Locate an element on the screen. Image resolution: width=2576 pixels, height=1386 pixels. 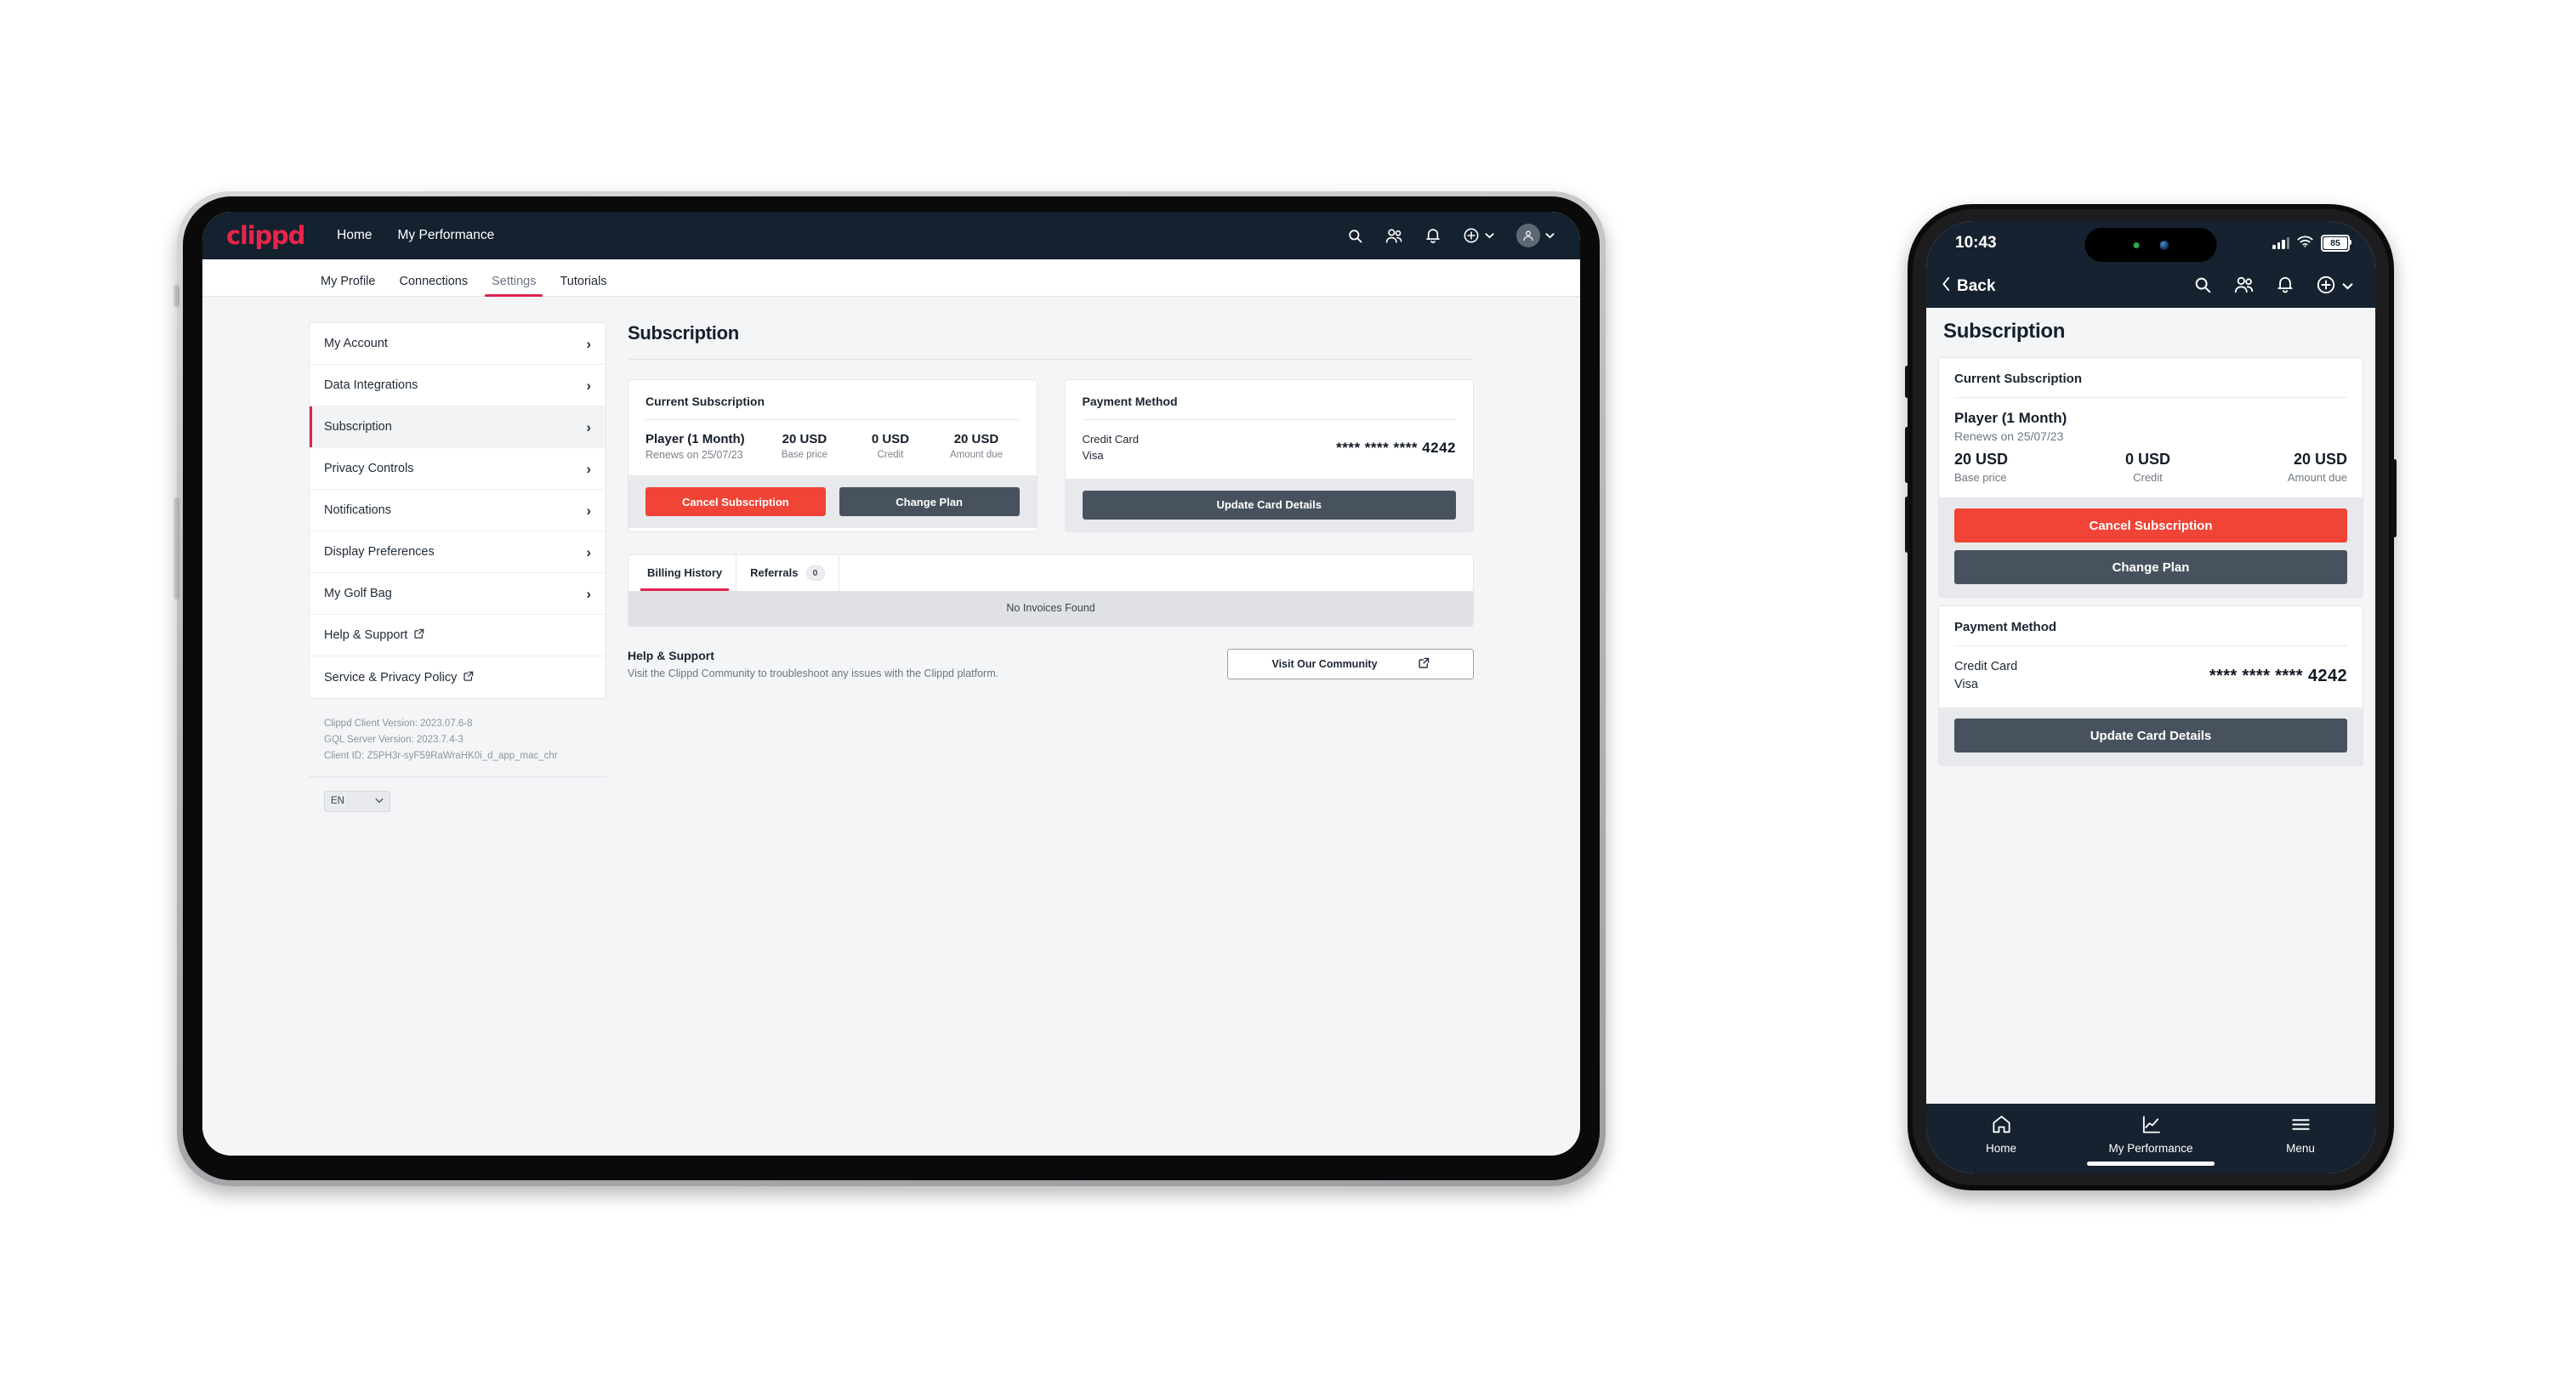
phone-cancel-subscription-button: Cancel Subscription is located at coordinates (2150, 525).